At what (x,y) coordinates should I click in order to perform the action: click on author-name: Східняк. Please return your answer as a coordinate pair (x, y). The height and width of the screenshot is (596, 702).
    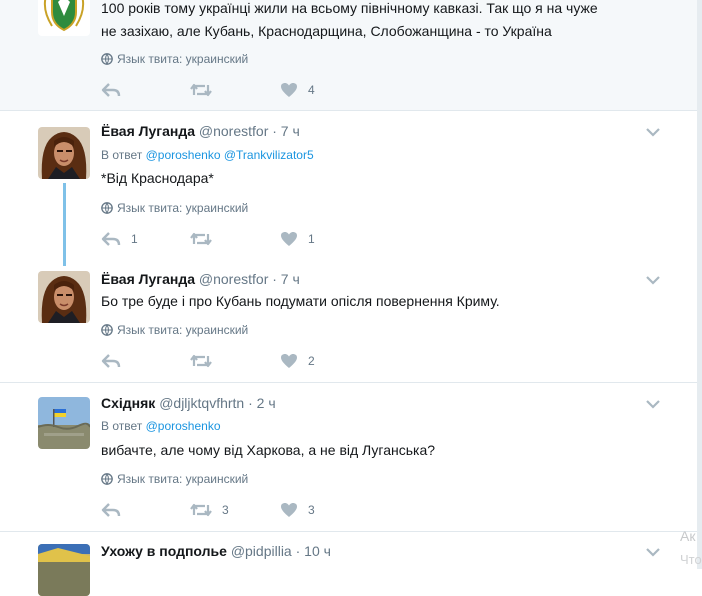
    Looking at the image, I should click on (128, 403).